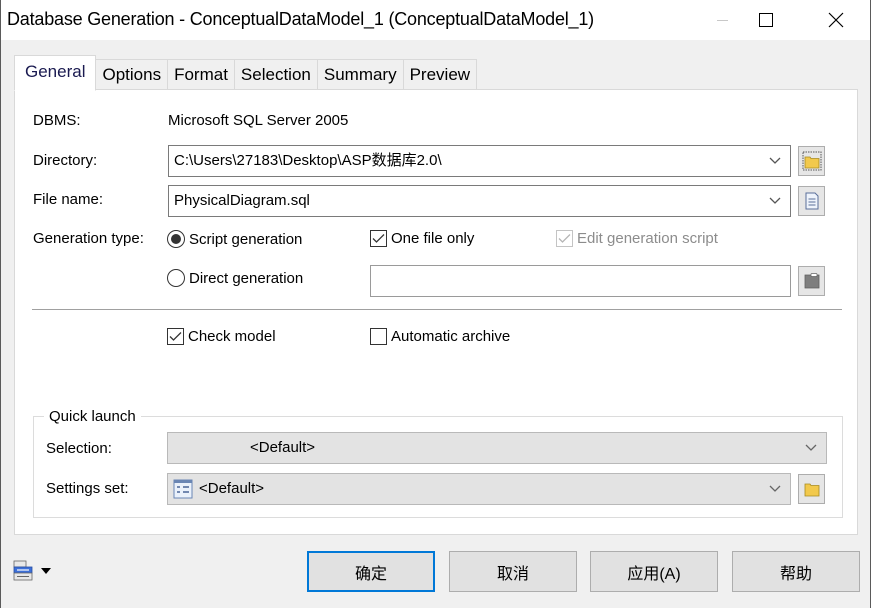 Image resolution: width=871 pixels, height=608 pixels. What do you see at coordinates (234, 239) in the screenshot?
I see `script-generation-radio: Script generation` at bounding box center [234, 239].